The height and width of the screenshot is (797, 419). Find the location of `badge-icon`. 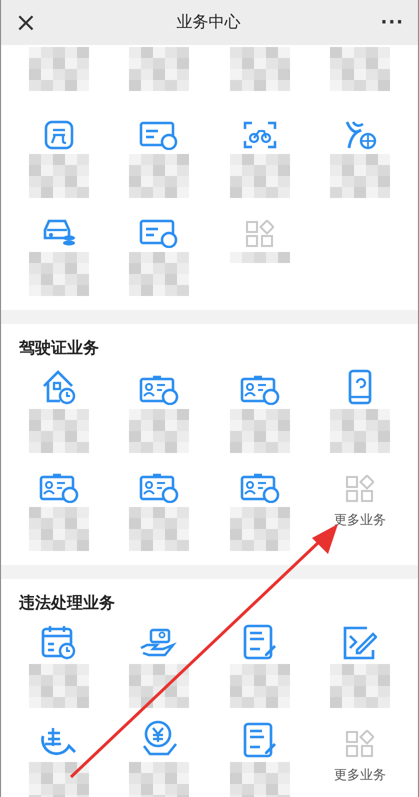

badge-icon is located at coordinates (59, 135).